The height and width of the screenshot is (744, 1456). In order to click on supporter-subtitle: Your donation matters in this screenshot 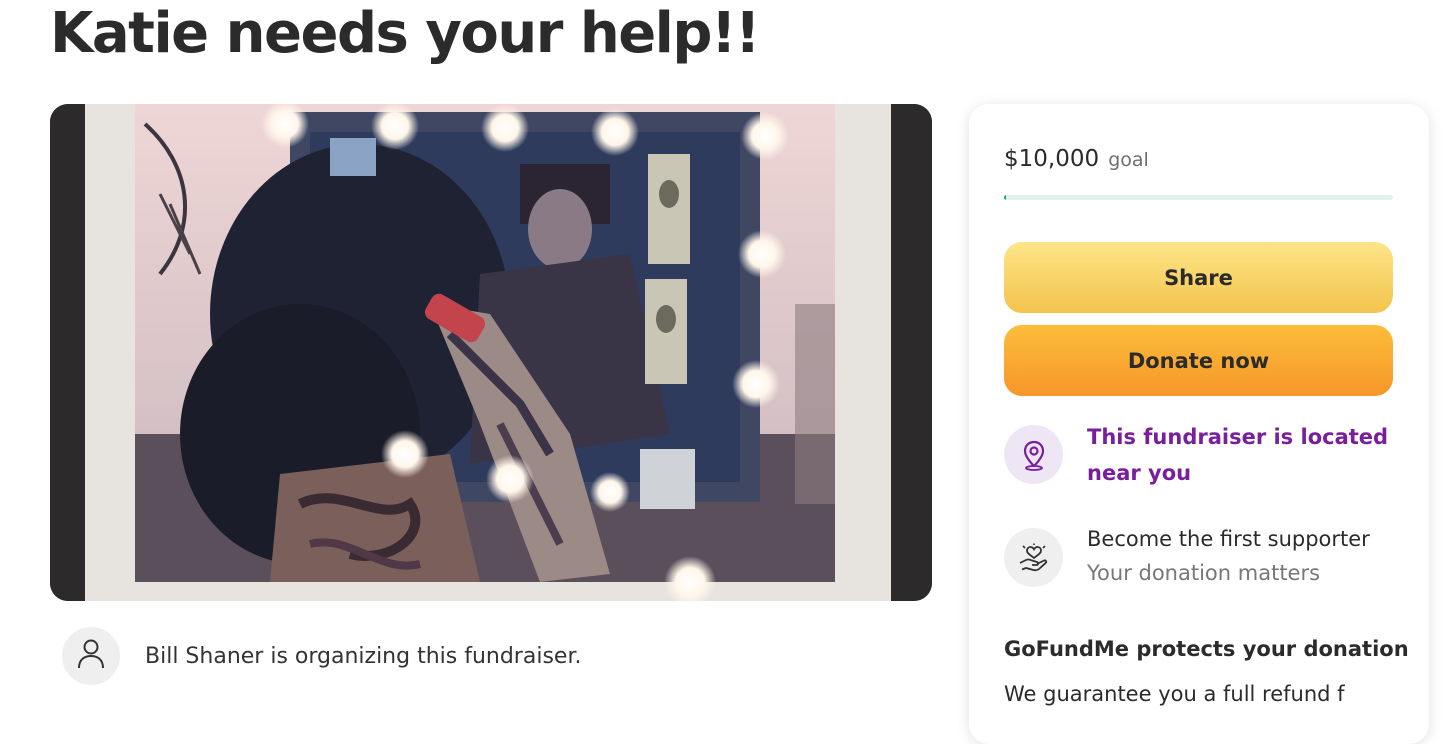, I will do `click(1204, 573)`.